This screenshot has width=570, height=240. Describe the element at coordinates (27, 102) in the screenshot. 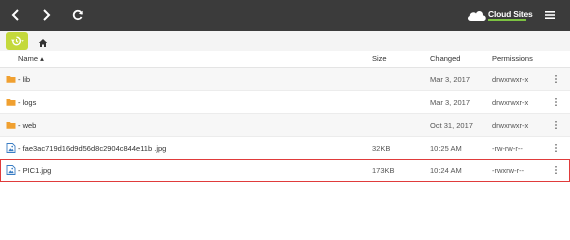

I see `file-name: - logs` at that location.